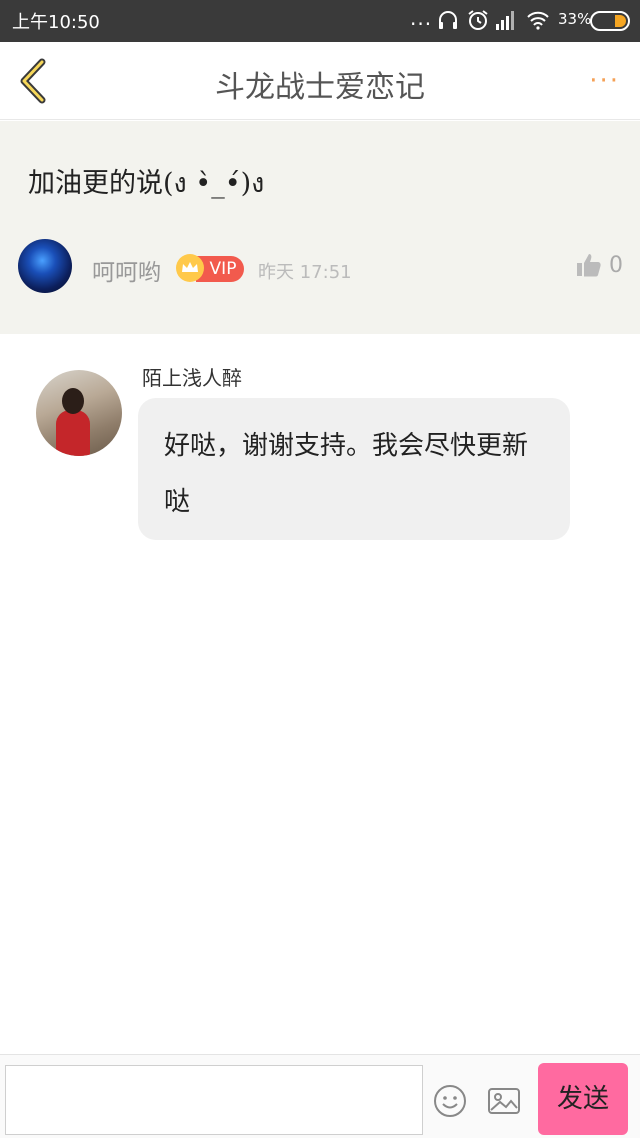 The height and width of the screenshot is (1138, 640). I want to click on crown-icon, so click(190, 268).